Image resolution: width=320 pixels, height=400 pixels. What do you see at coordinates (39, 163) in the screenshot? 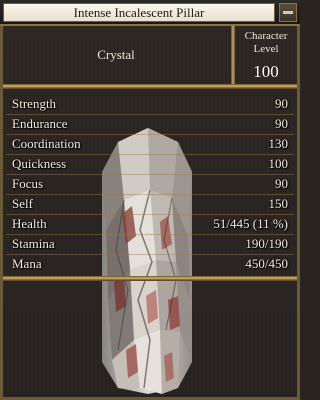
I see `stat-label: Quickness` at bounding box center [39, 163].